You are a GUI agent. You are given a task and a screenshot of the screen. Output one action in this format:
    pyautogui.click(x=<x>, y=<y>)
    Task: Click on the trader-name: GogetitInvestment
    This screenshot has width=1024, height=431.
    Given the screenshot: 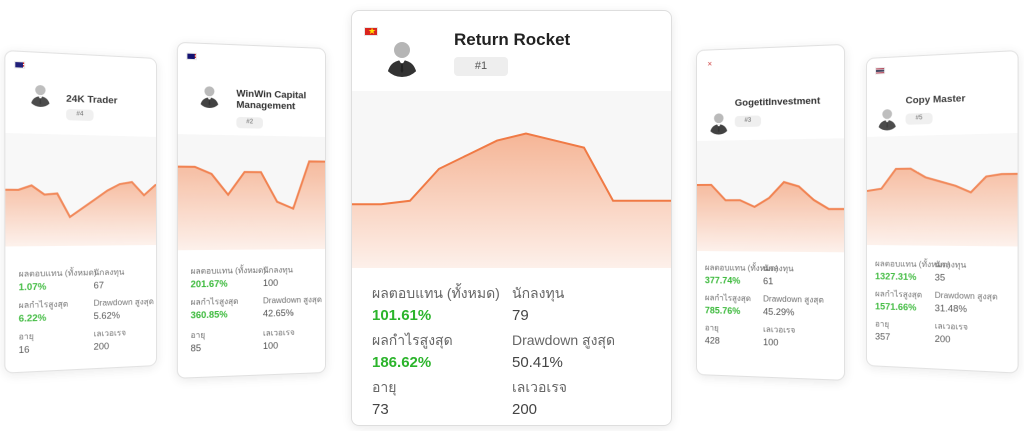 What is the action you would take?
    pyautogui.click(x=777, y=102)
    